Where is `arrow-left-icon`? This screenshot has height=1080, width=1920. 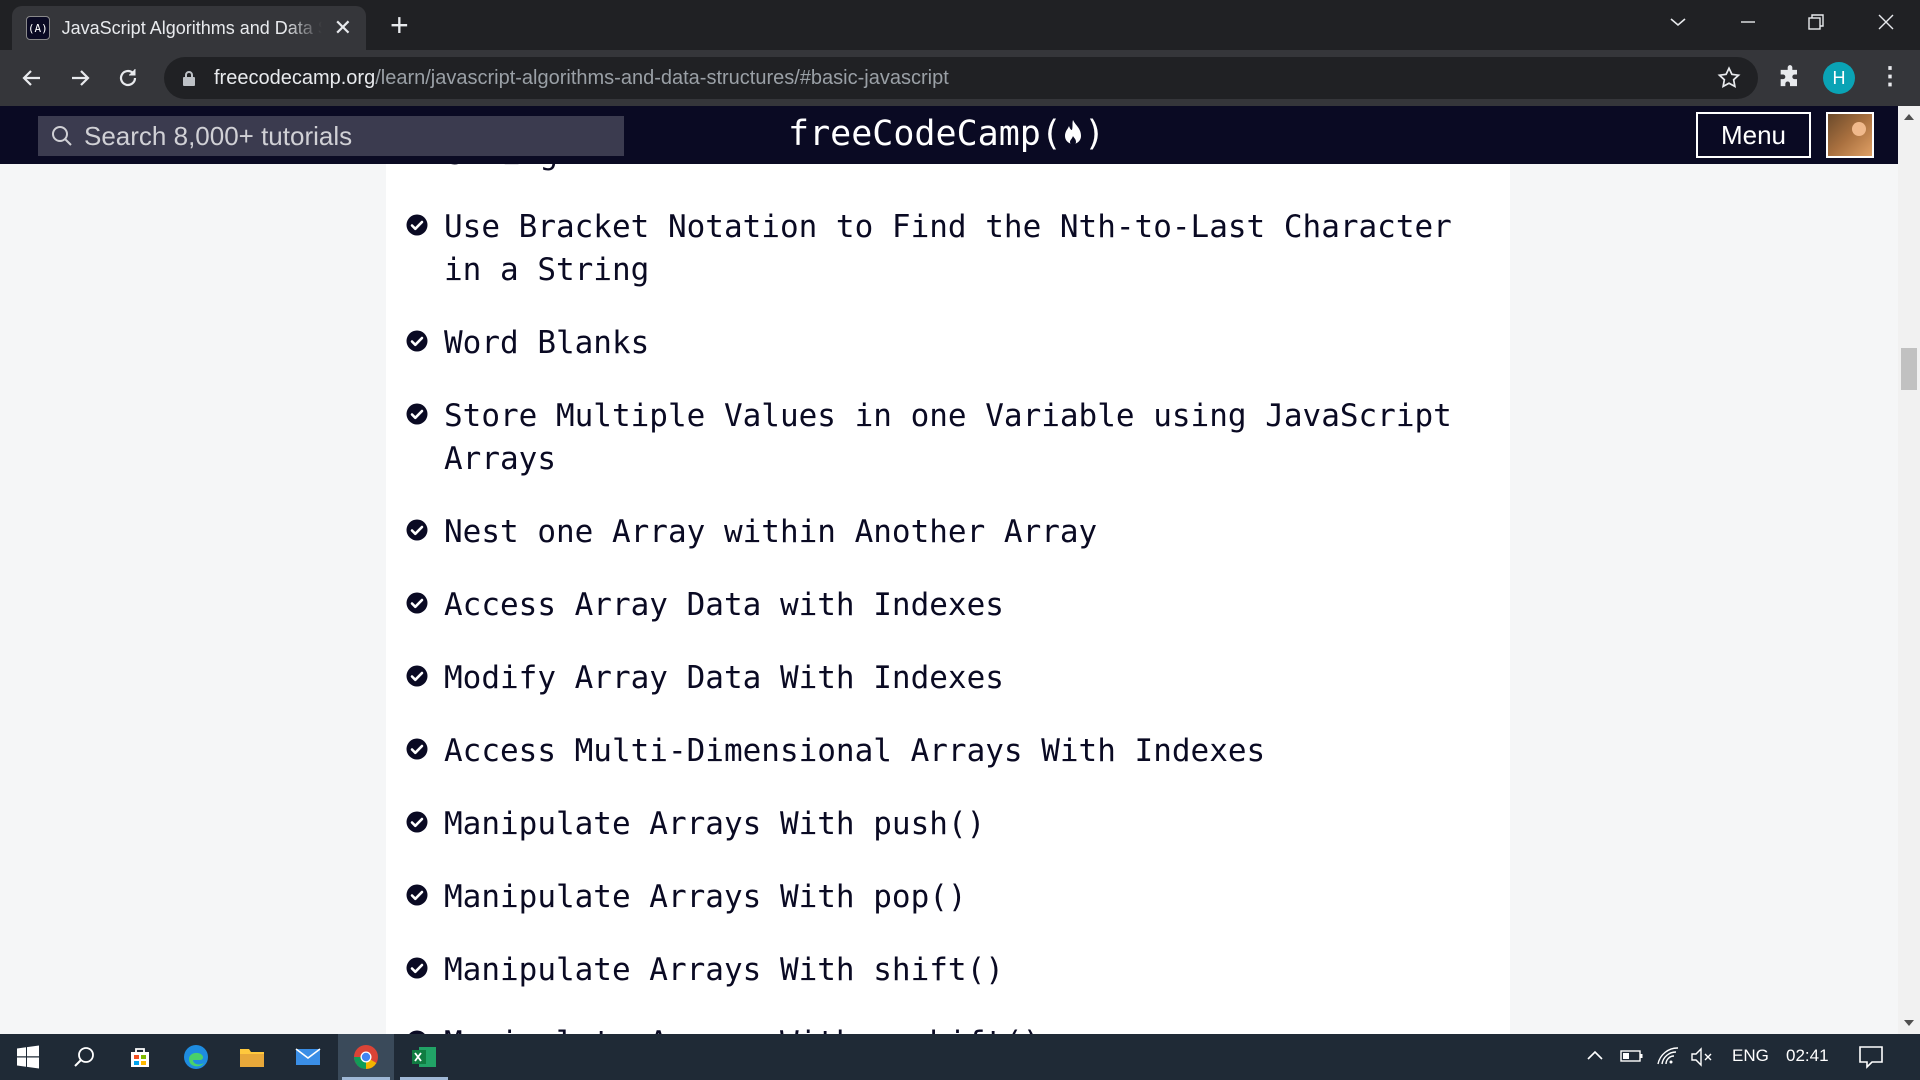
arrow-left-icon is located at coordinates (31, 78).